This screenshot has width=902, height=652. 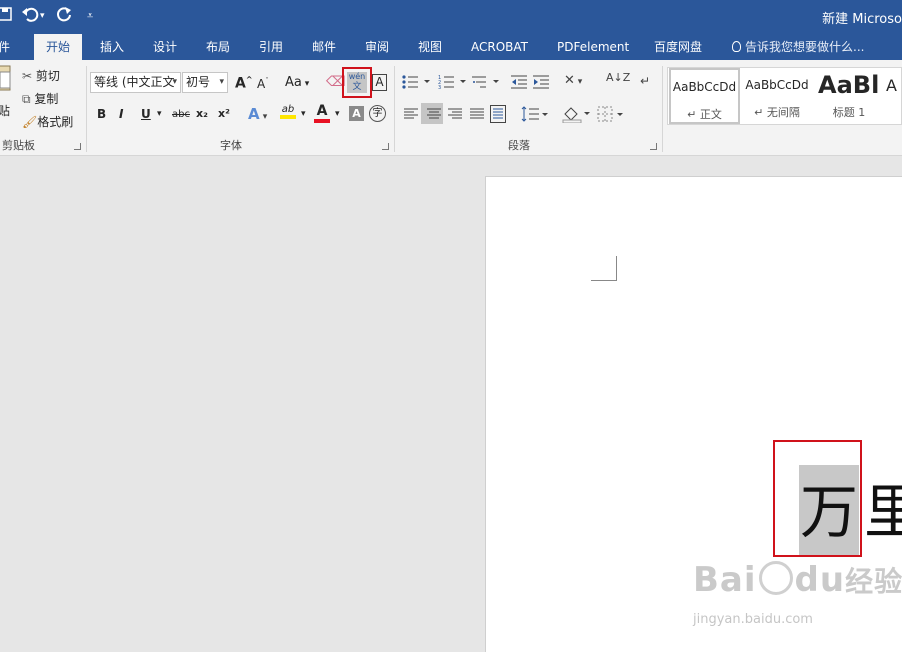 I want to click on save-icon, so click(x=6, y=16).